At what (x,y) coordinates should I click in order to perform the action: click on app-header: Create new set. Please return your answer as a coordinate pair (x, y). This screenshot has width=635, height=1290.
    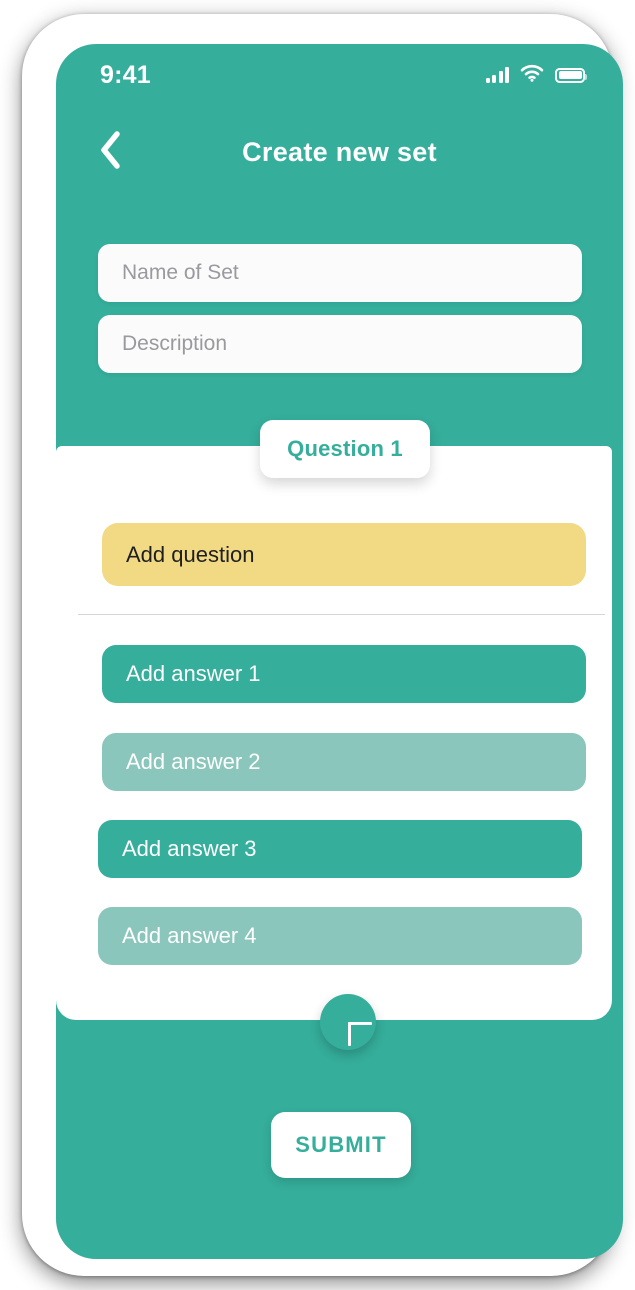
    Looking at the image, I should click on (339, 152).